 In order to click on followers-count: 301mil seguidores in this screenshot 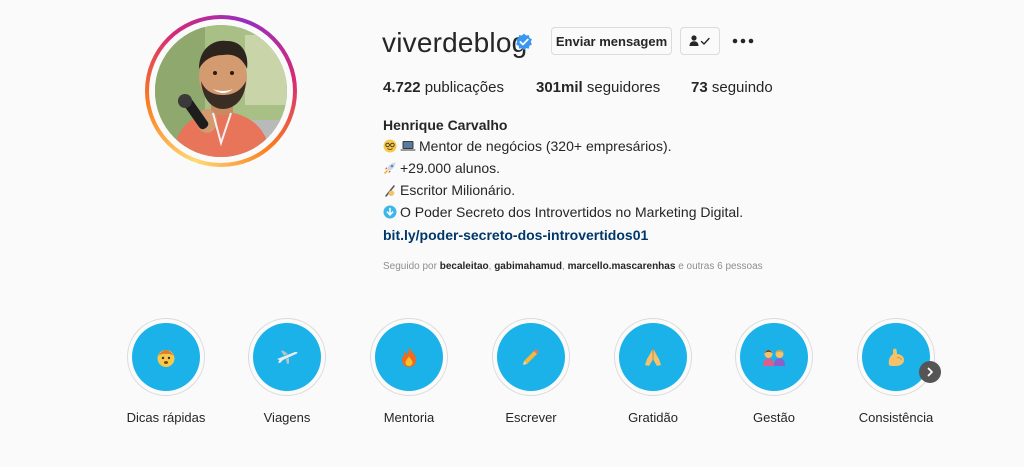, I will do `click(598, 87)`.